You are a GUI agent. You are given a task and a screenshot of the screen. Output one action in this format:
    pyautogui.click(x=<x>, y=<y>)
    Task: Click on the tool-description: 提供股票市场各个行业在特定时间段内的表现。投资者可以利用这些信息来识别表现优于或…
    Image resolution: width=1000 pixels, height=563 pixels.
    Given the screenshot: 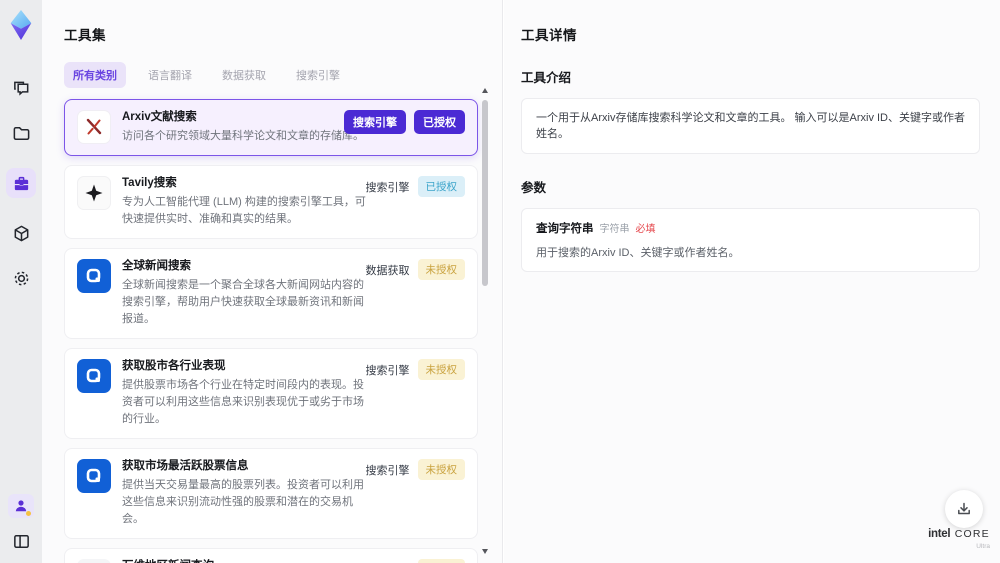 What is the action you would take?
    pyautogui.click(x=243, y=402)
    